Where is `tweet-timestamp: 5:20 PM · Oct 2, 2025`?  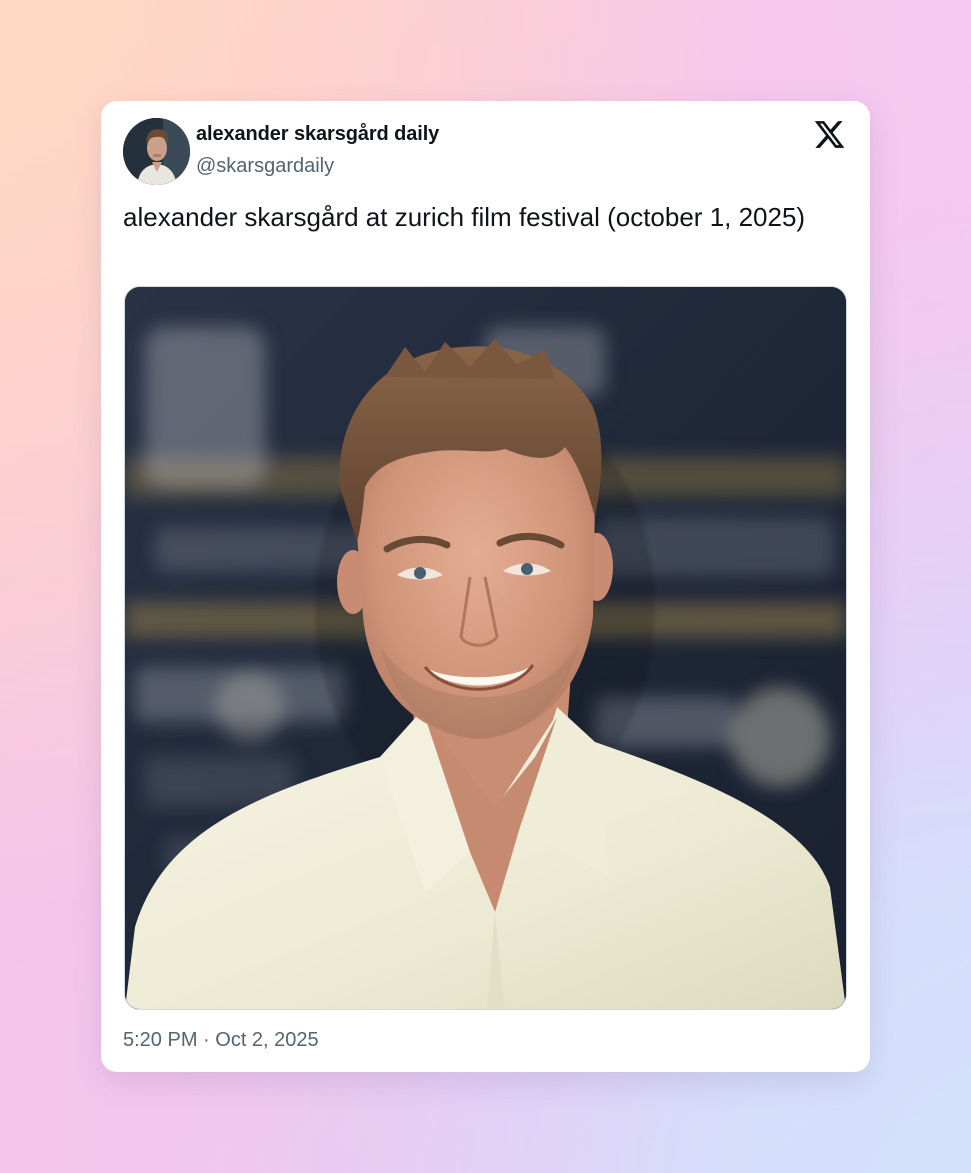 tweet-timestamp: 5:20 PM · Oct 2, 2025 is located at coordinates (221, 1040).